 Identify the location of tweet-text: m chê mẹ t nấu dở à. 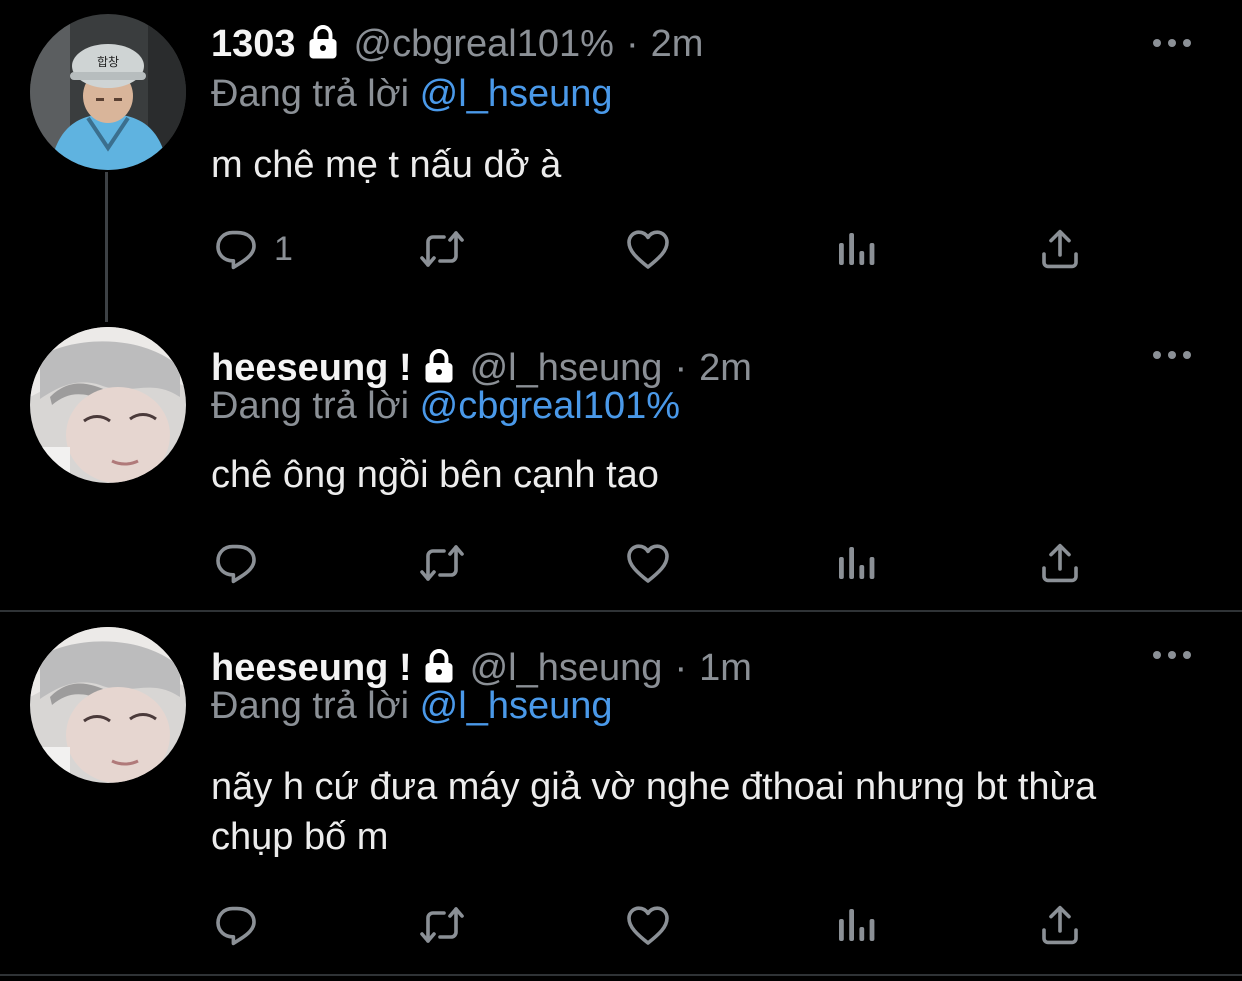
(386, 165).